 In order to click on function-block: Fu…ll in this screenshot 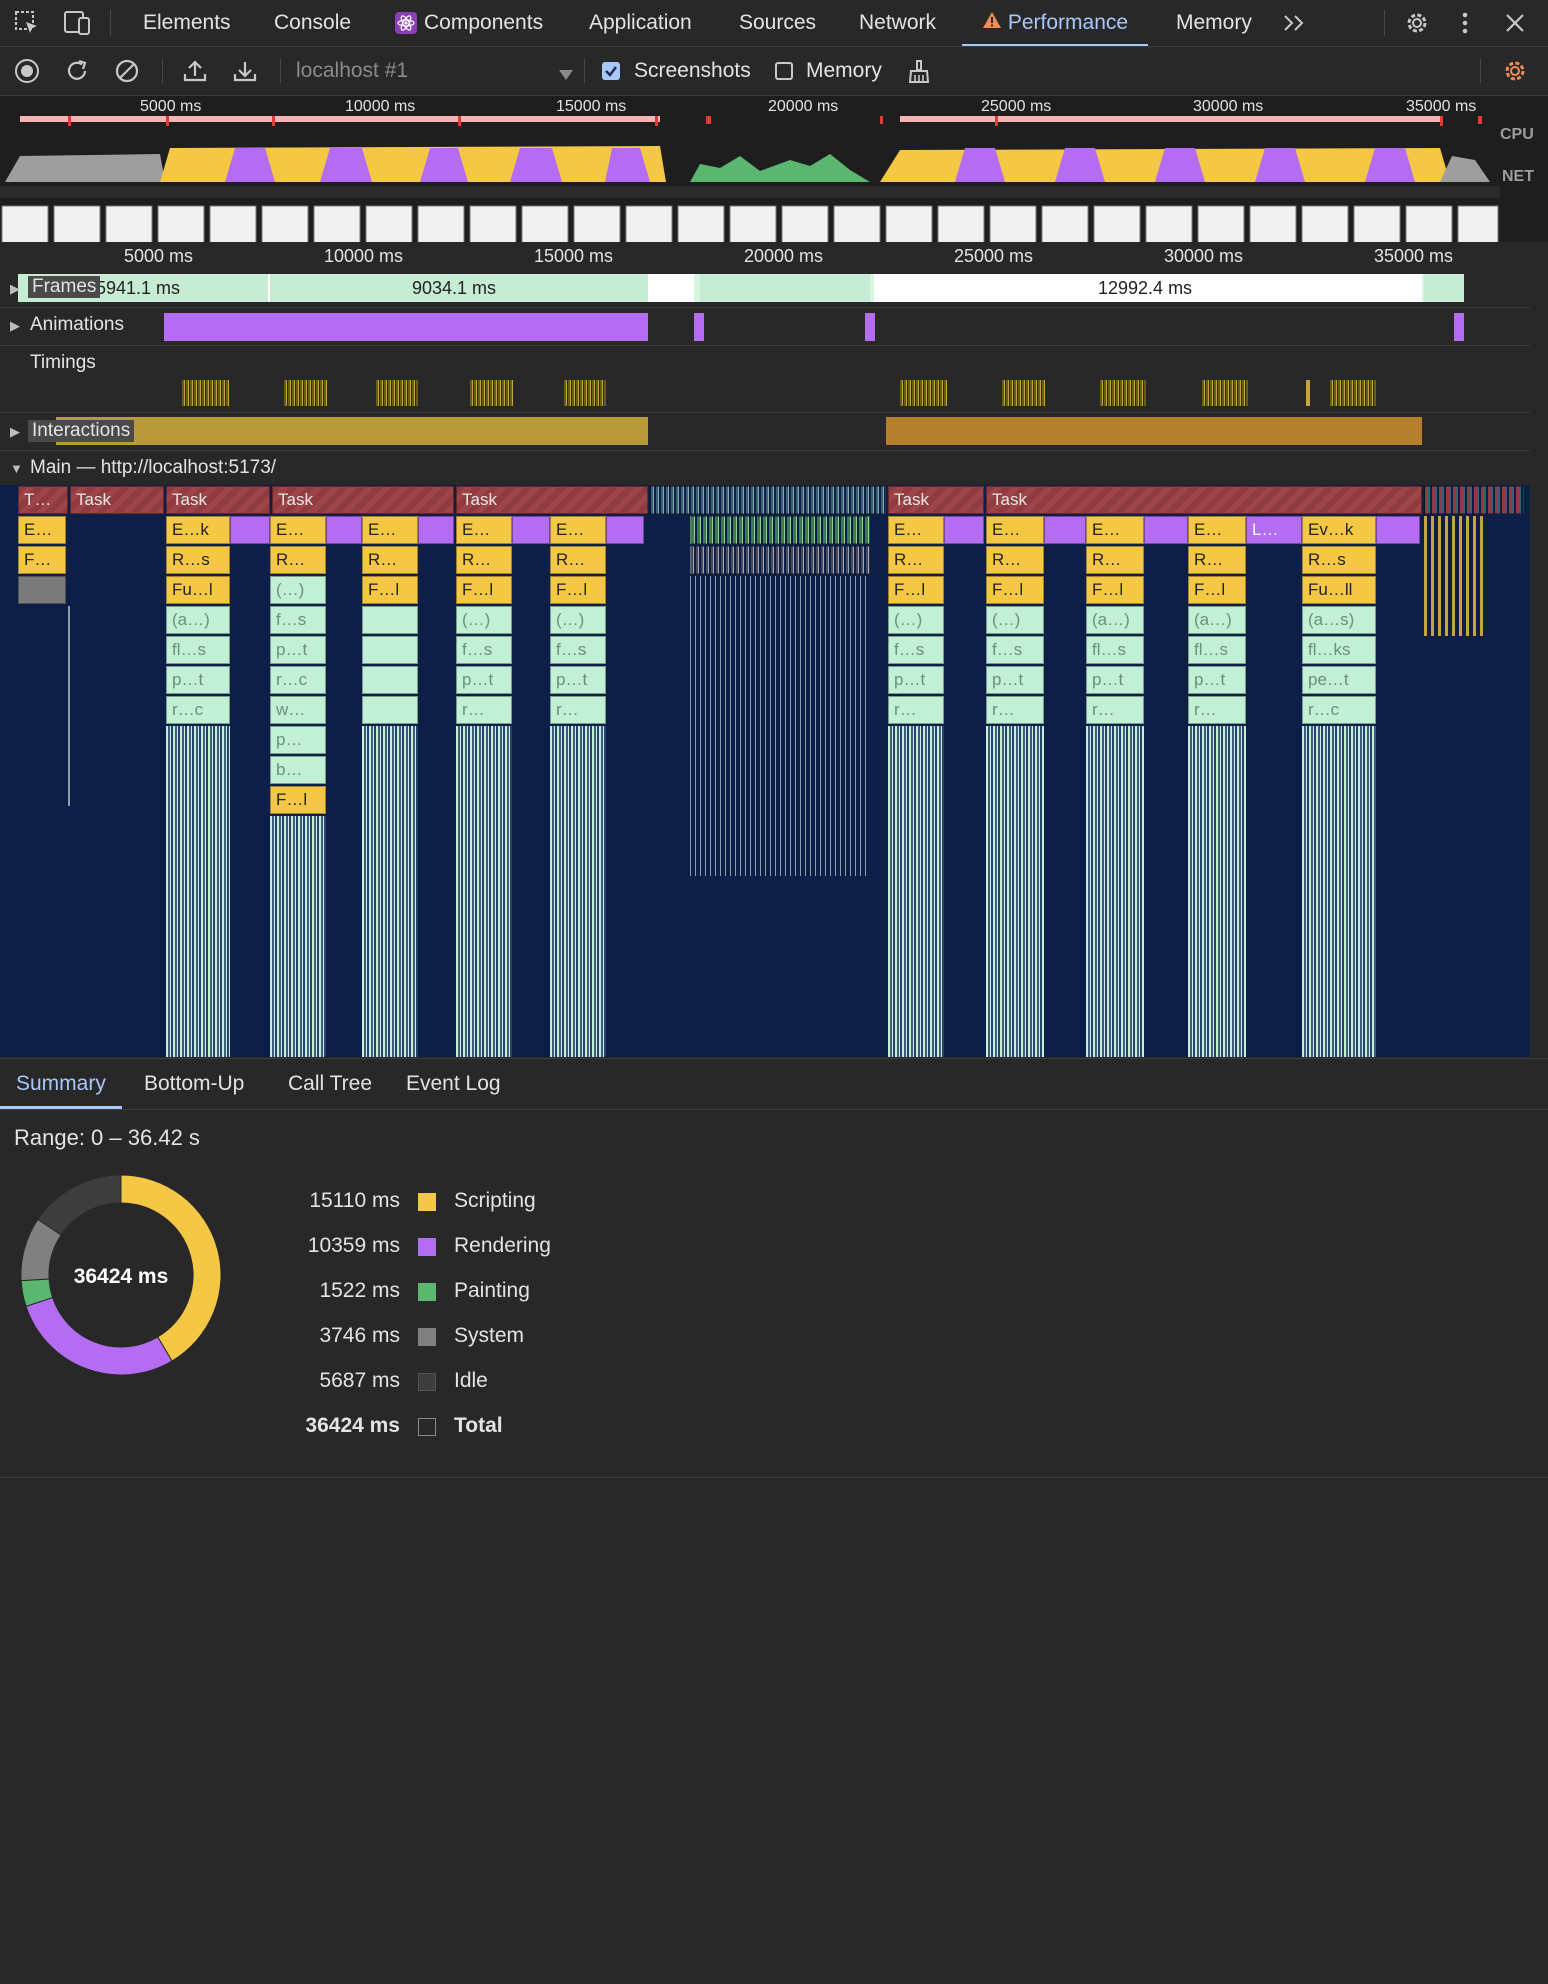, I will do `click(1339, 590)`.